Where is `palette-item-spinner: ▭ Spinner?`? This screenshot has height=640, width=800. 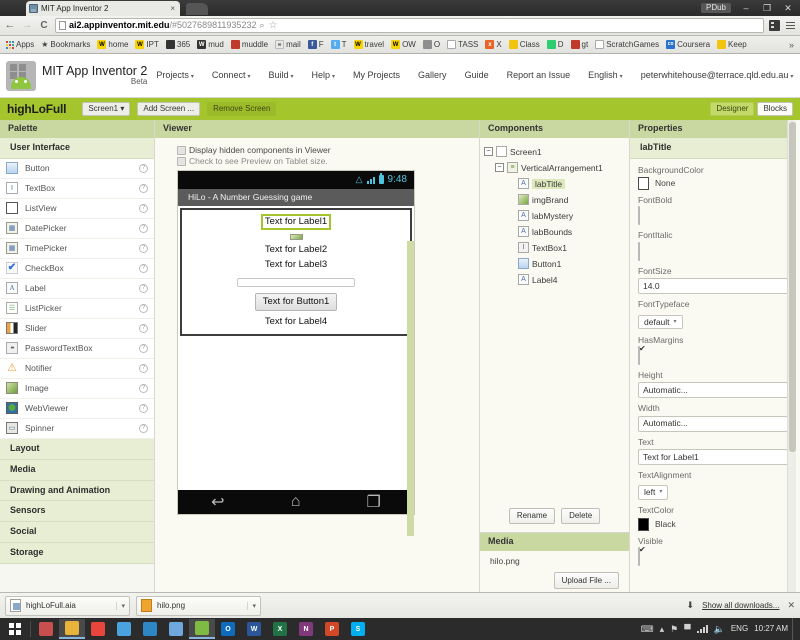
palette-item-spinner: ▭ Spinner? is located at coordinates (77, 429).